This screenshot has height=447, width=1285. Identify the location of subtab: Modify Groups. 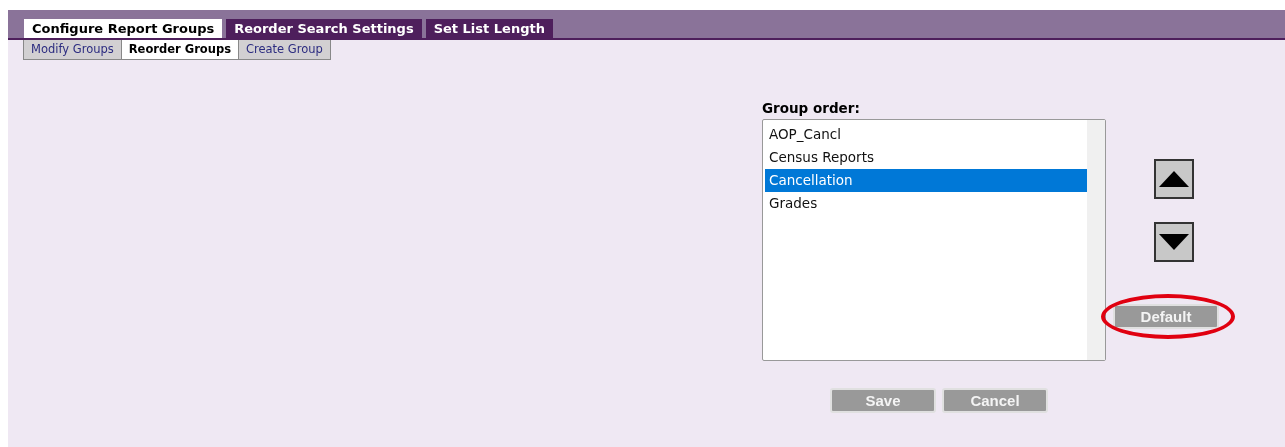
(72, 50).